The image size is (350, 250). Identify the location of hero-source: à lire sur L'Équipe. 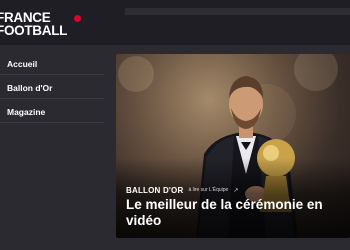
(208, 190).